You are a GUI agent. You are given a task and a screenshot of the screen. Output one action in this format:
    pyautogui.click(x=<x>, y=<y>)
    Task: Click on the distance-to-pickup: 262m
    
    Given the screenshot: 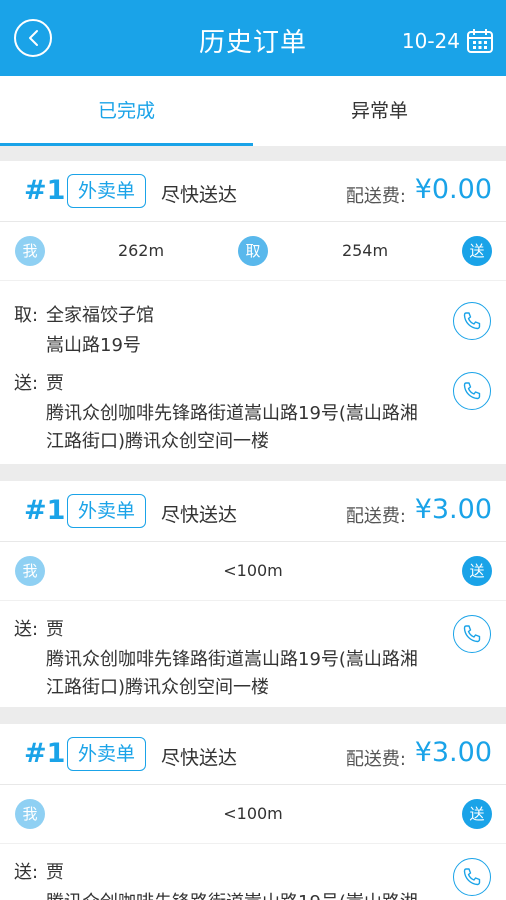 What is the action you would take?
    pyautogui.click(x=141, y=250)
    